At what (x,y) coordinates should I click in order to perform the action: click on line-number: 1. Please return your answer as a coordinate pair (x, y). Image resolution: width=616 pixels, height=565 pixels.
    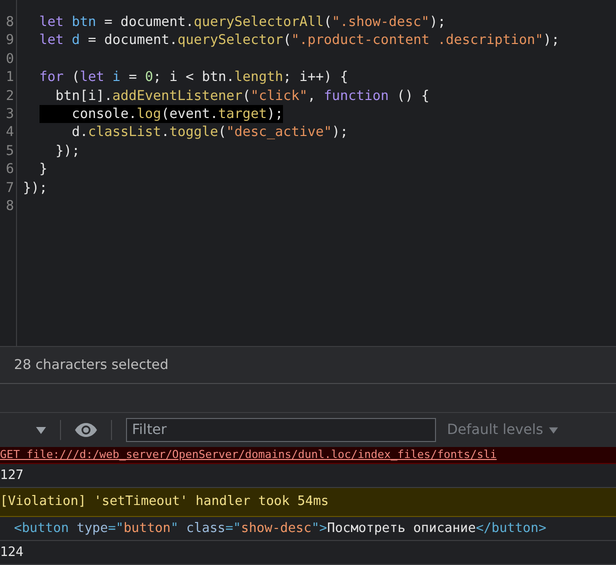
    Looking at the image, I should click on (9, 77).